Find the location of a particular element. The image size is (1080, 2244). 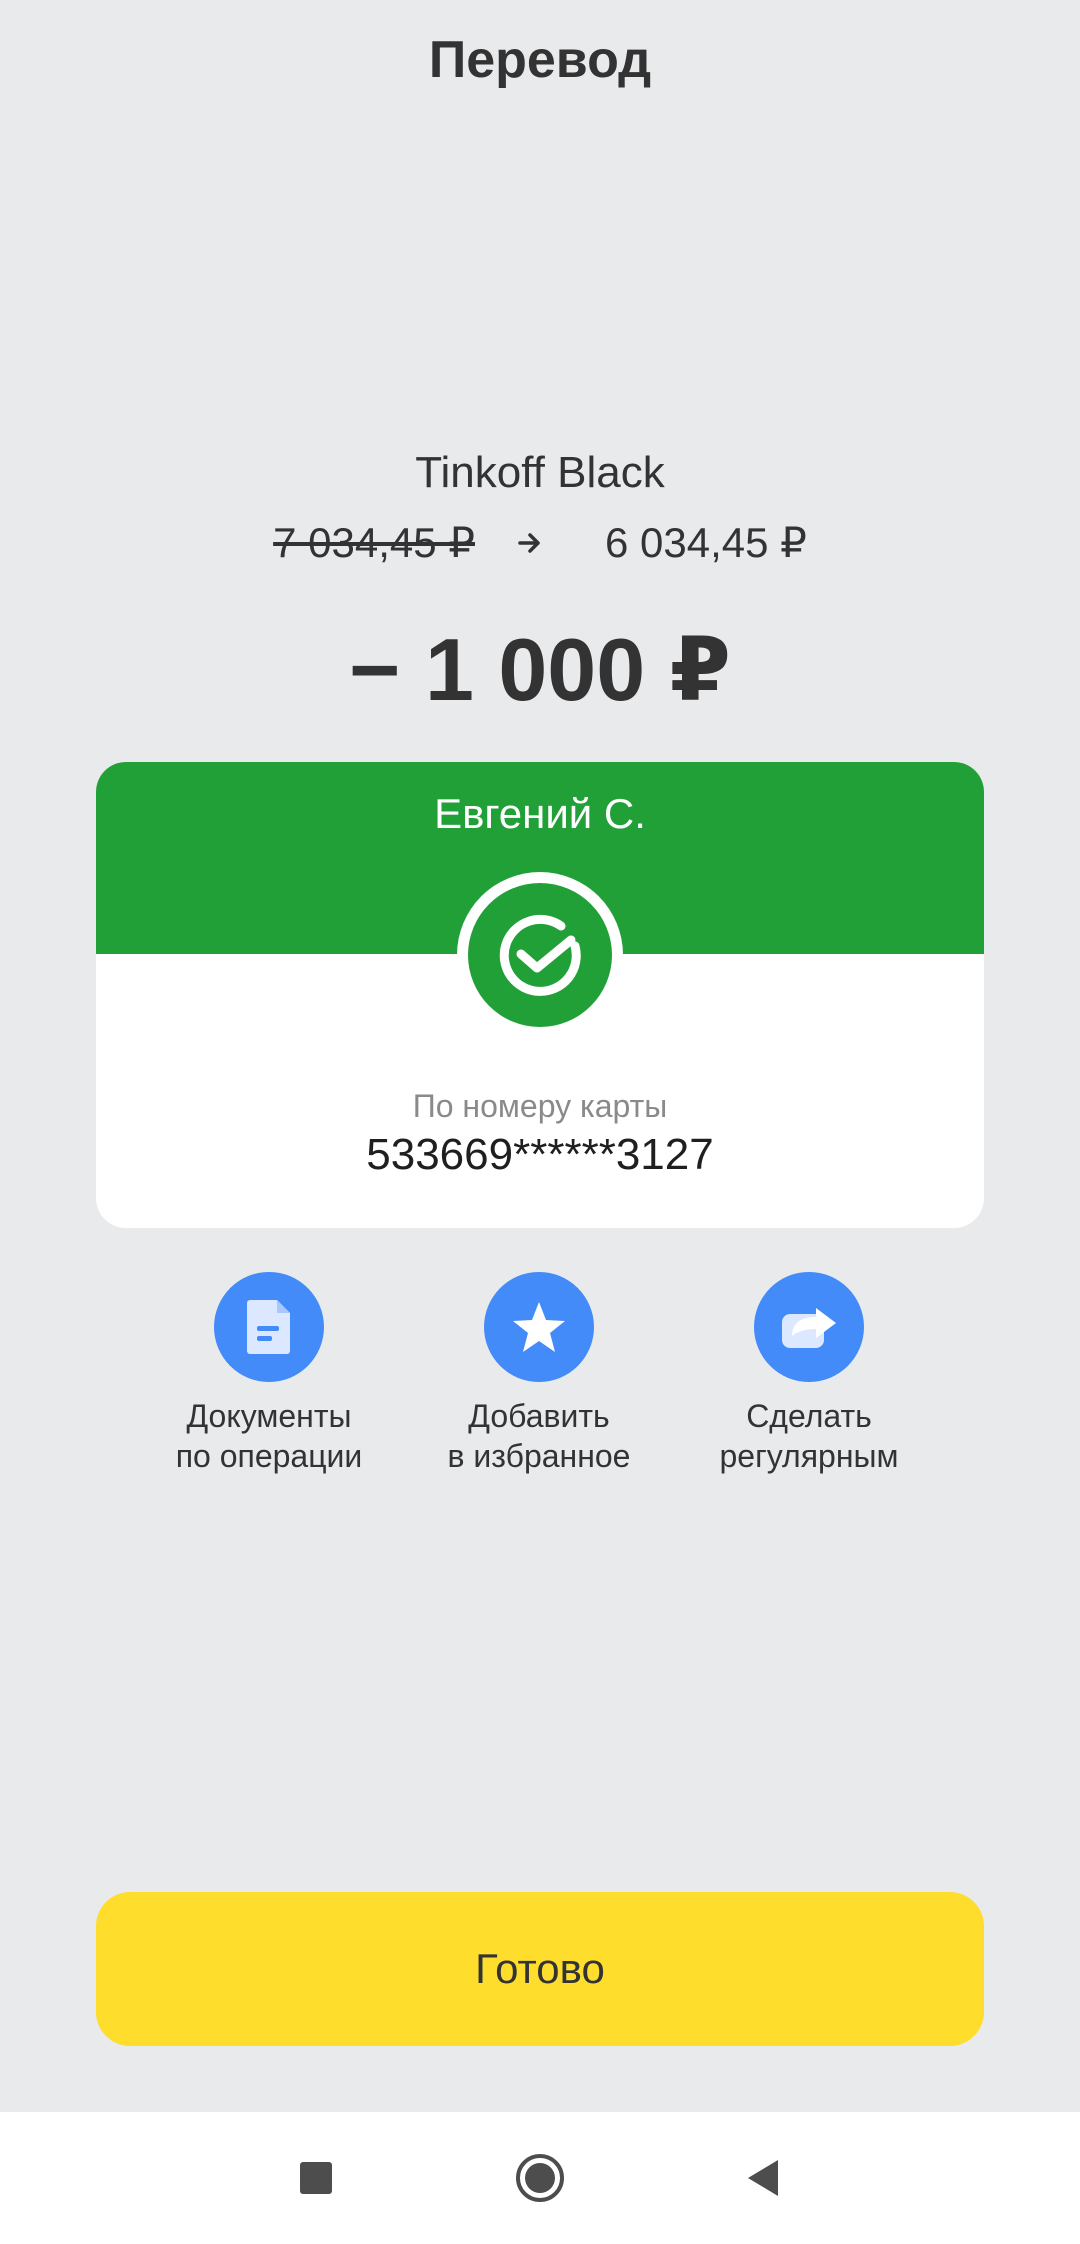

balance-change: 7 034,45 ₽ 6 034,45 ₽ is located at coordinates (540, 542).